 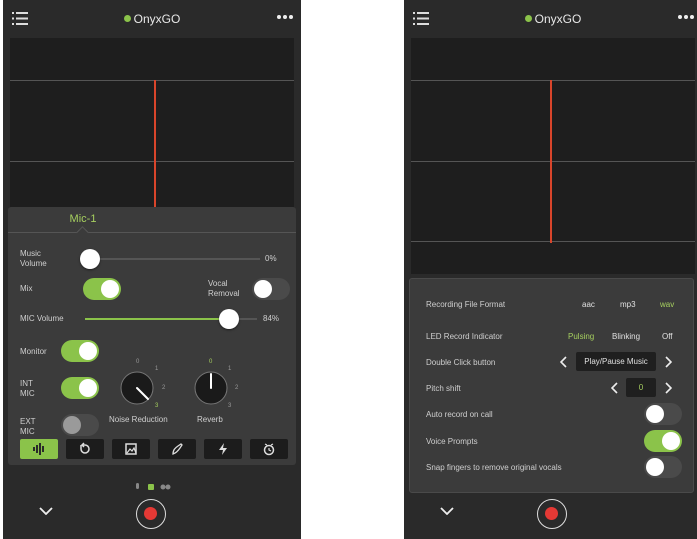 I want to click on tab-divider, so click(x=152, y=232).